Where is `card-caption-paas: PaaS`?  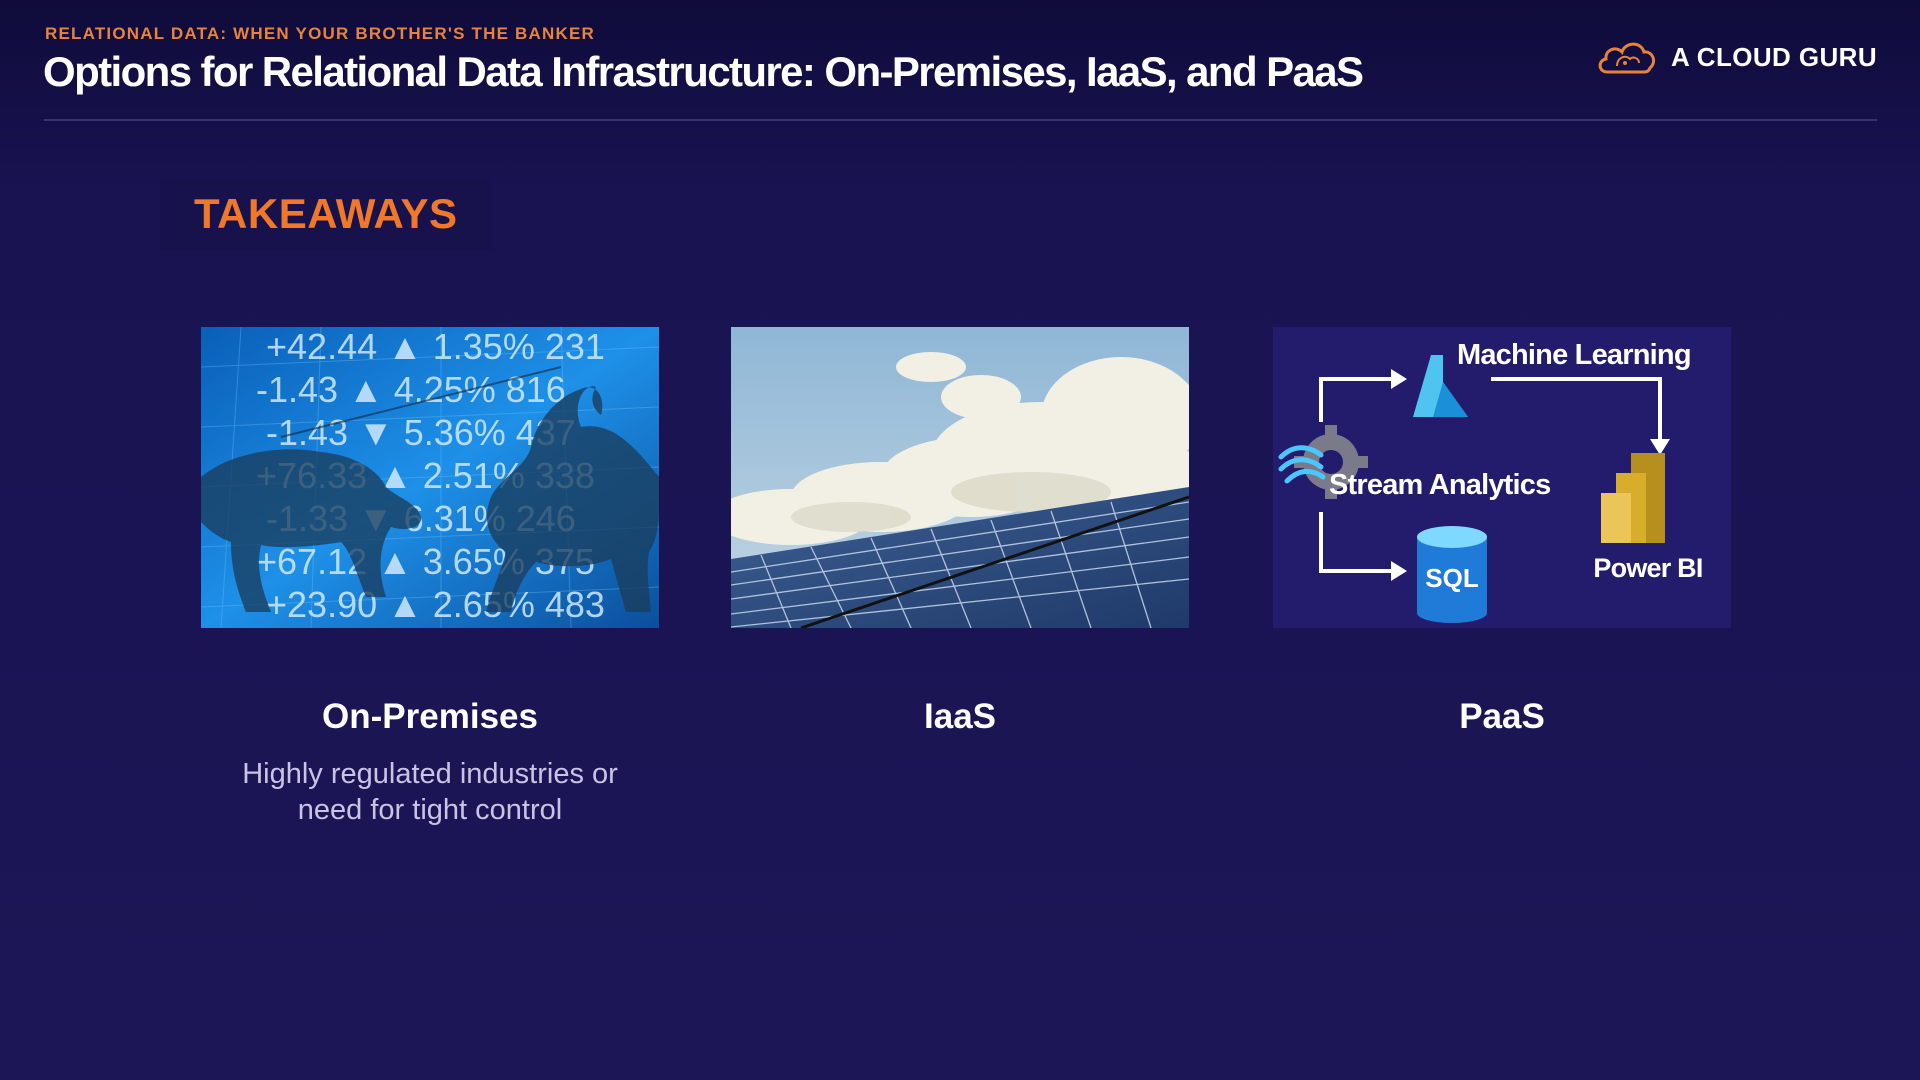 card-caption-paas: PaaS is located at coordinates (1502, 716).